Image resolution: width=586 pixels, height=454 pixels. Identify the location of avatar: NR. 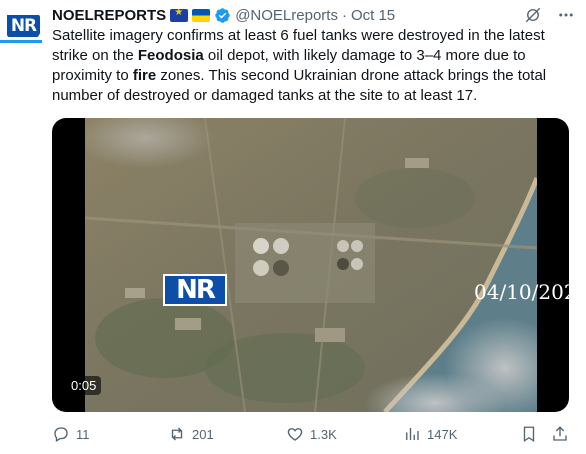
(23, 25).